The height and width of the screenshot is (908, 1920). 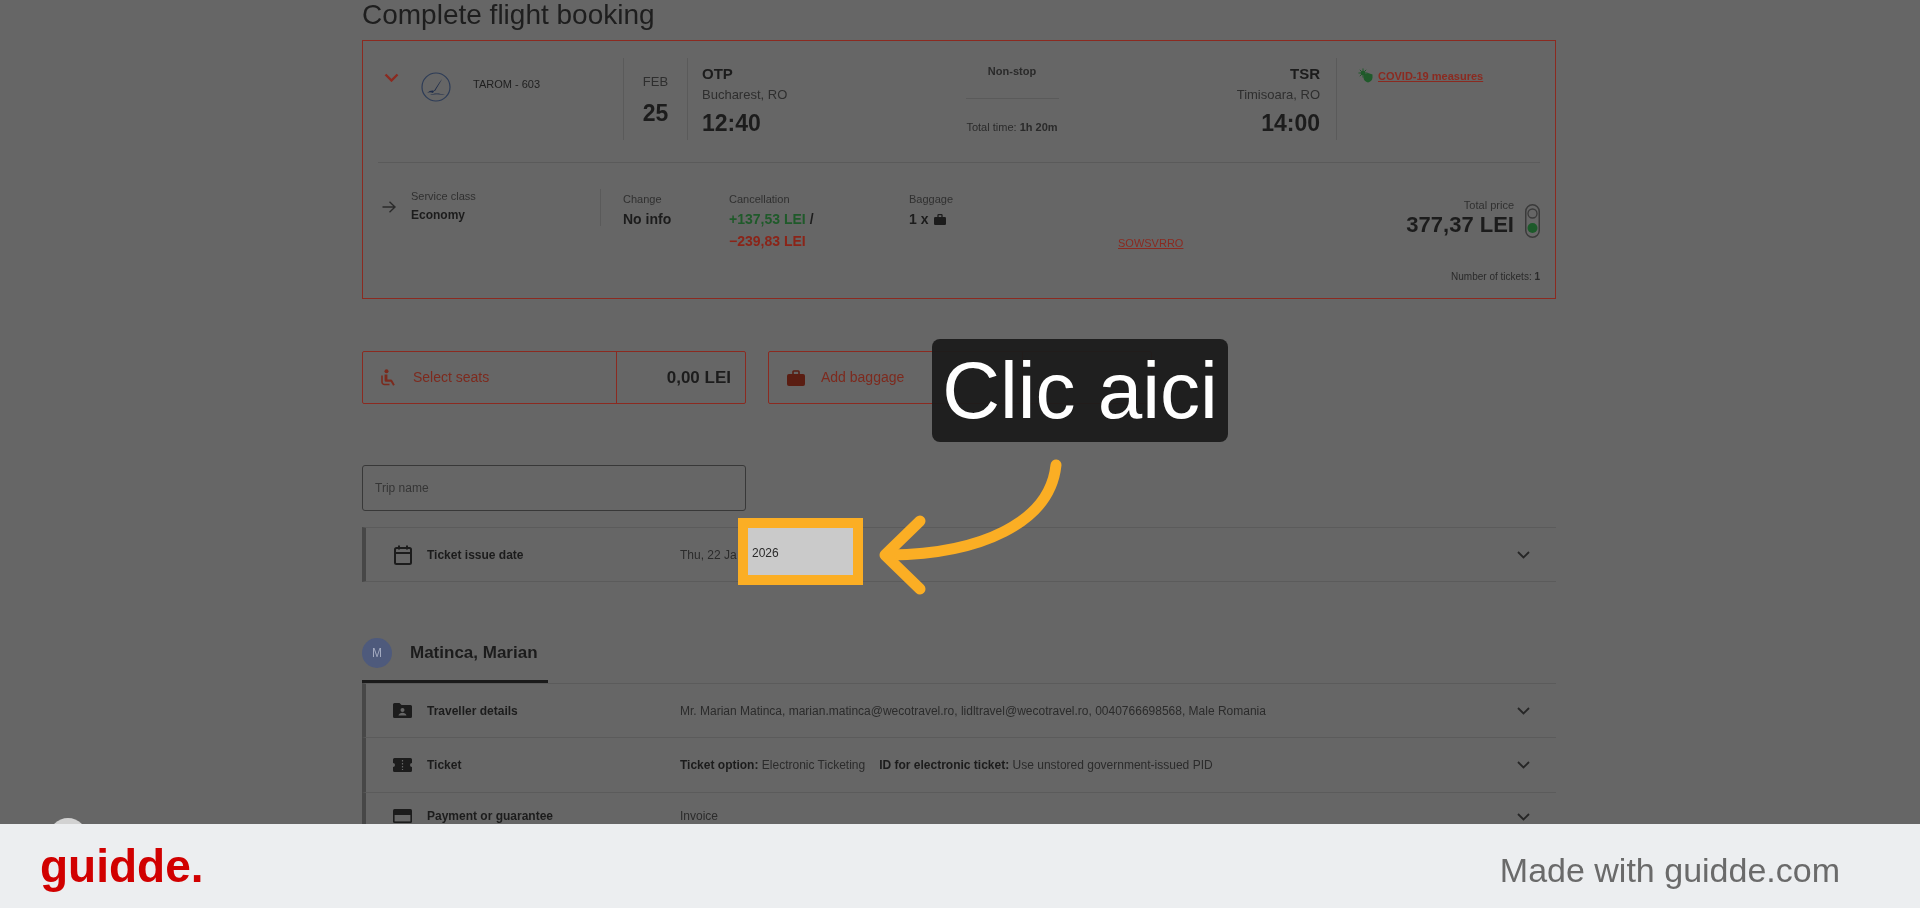 What do you see at coordinates (1151, 243) in the screenshot?
I see `fare-code-link: SOWSVRRO` at bounding box center [1151, 243].